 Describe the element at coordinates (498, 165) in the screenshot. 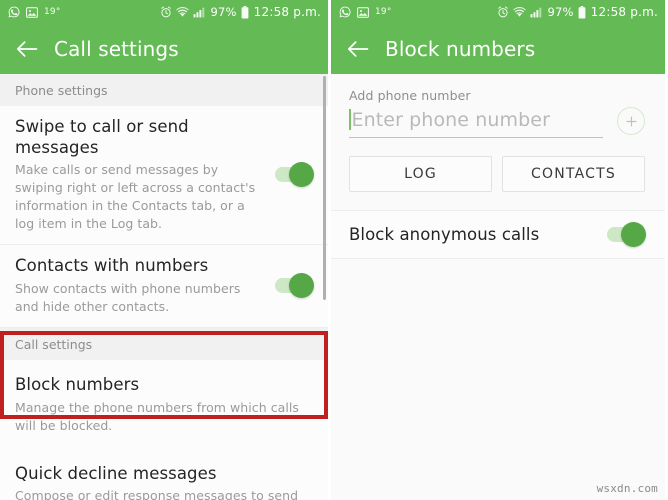

I see `source-buttons-row: LOG CONTACTS` at that location.